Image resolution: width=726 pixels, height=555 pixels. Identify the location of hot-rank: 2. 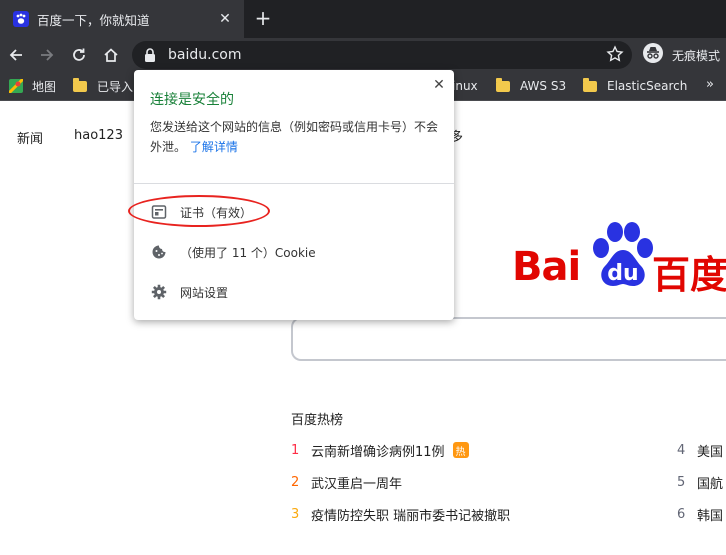
(295, 482).